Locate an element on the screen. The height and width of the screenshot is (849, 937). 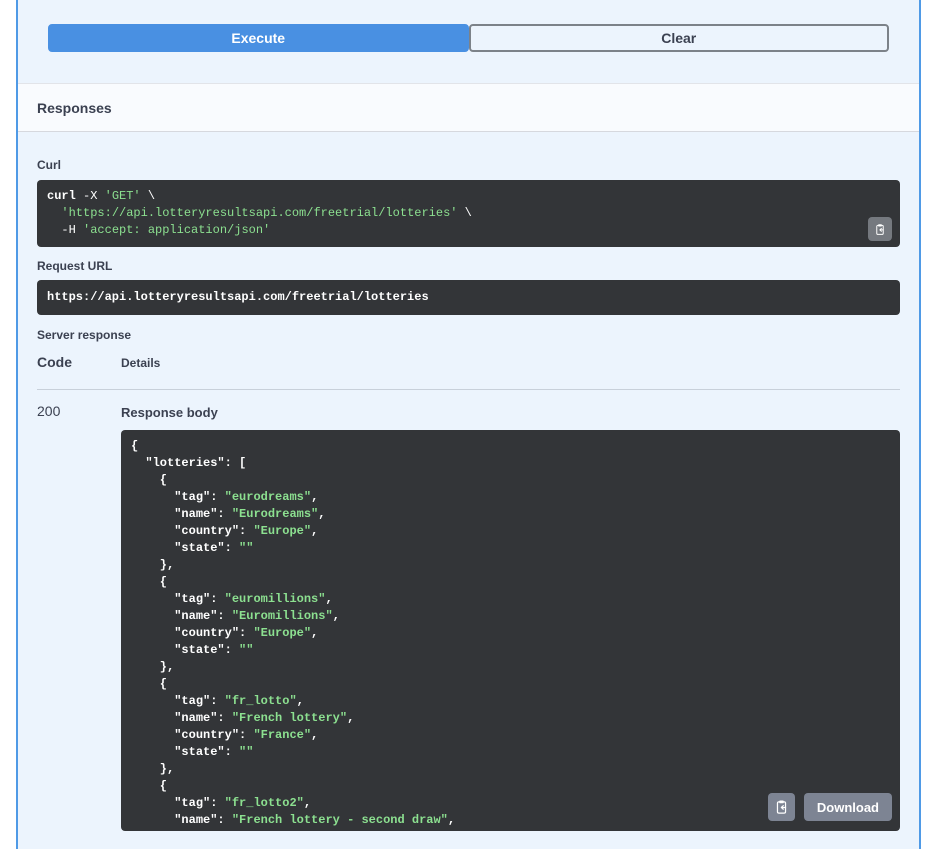
curl-copy-button is located at coordinates (880, 229).